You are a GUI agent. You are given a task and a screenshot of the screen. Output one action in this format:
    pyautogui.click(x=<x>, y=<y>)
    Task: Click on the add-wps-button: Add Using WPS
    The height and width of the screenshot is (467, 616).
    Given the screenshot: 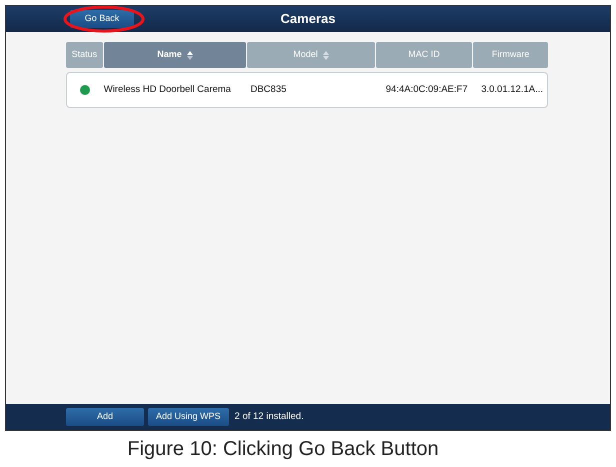 What is the action you would take?
    pyautogui.click(x=188, y=417)
    